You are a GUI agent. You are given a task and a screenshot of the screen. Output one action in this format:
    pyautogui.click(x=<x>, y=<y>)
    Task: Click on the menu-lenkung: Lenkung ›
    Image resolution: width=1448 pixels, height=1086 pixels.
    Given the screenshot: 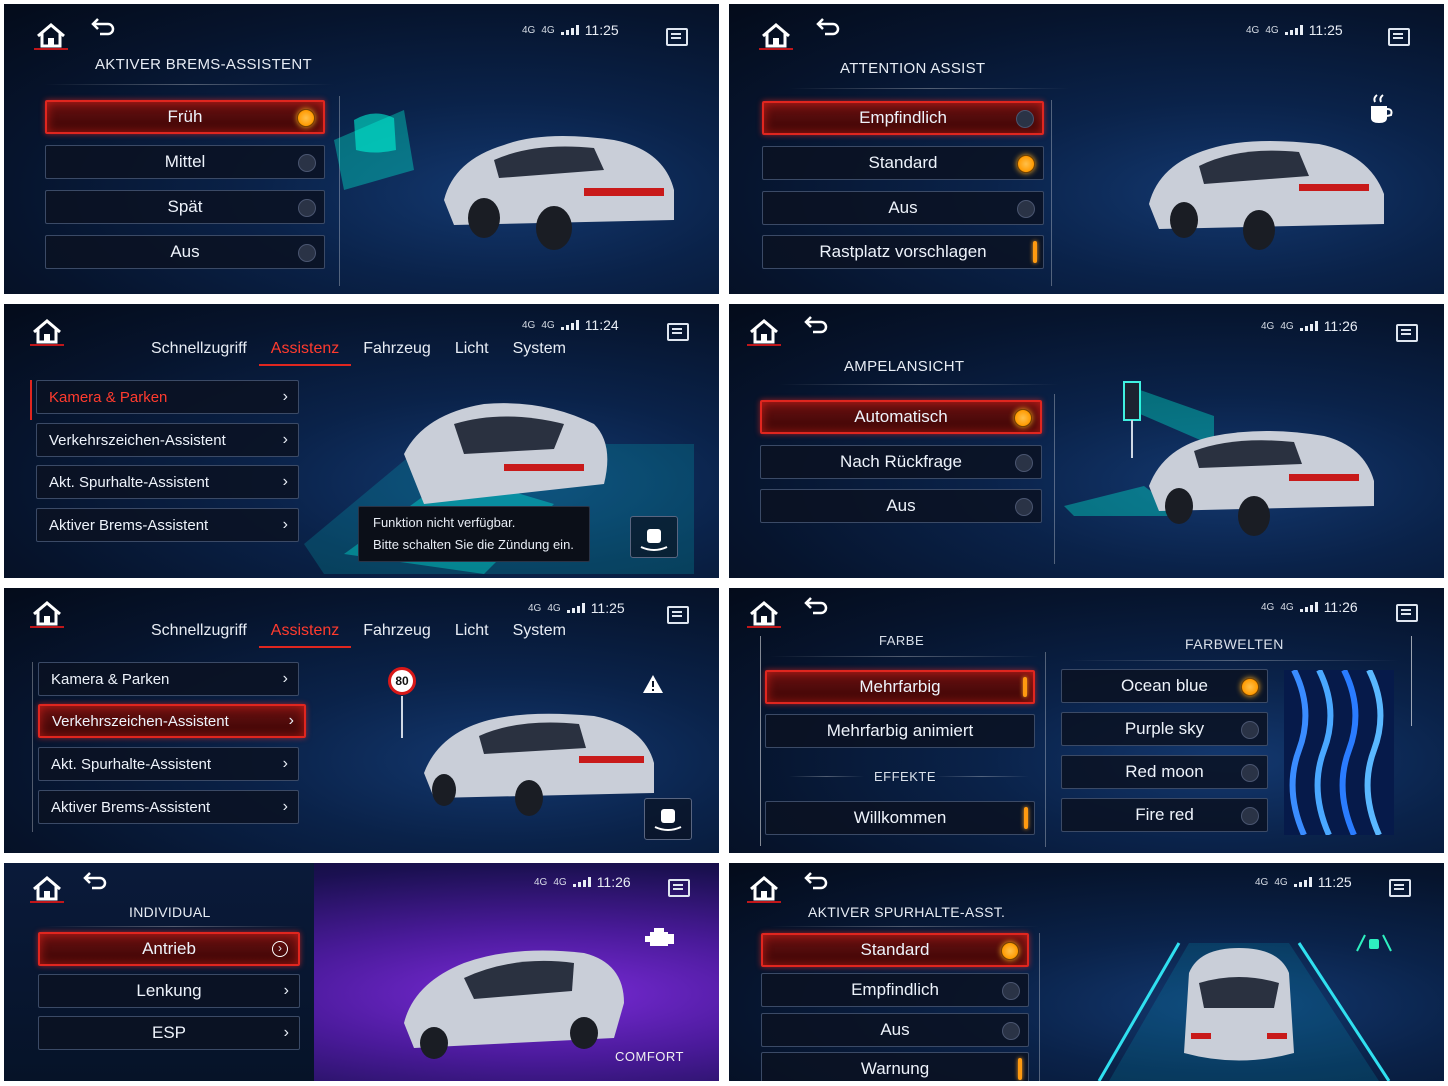 What is the action you would take?
    pyautogui.click(x=169, y=991)
    